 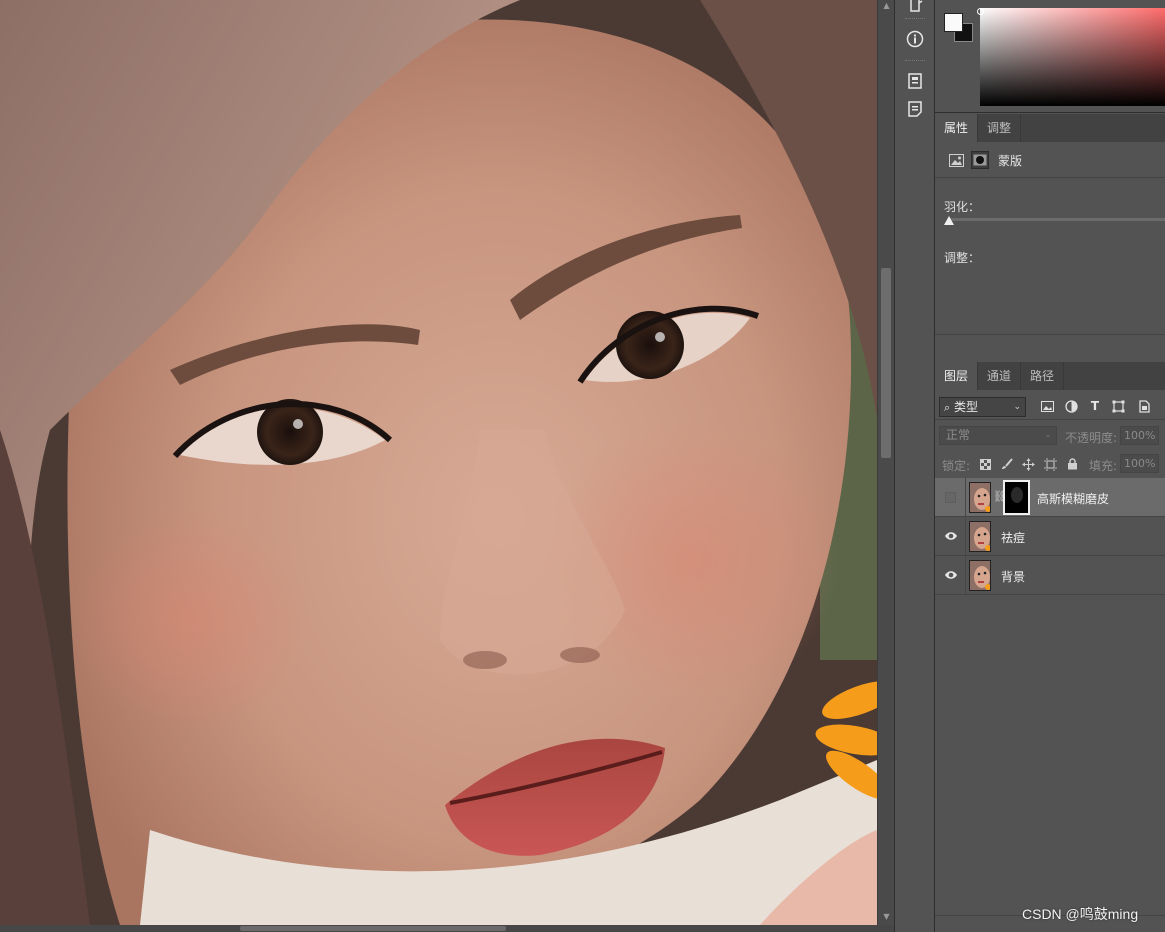 I want to click on lock-image-pixels-icon, so click(x=1007, y=464).